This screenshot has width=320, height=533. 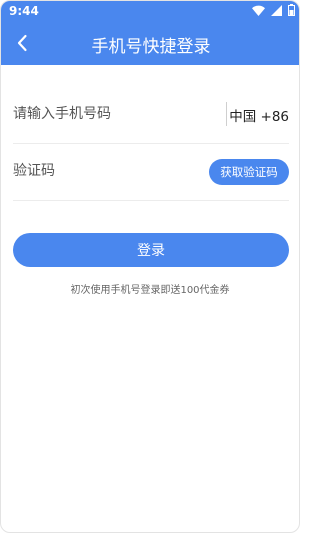 What do you see at coordinates (115, 114) in the screenshot?
I see `phone-input` at bounding box center [115, 114].